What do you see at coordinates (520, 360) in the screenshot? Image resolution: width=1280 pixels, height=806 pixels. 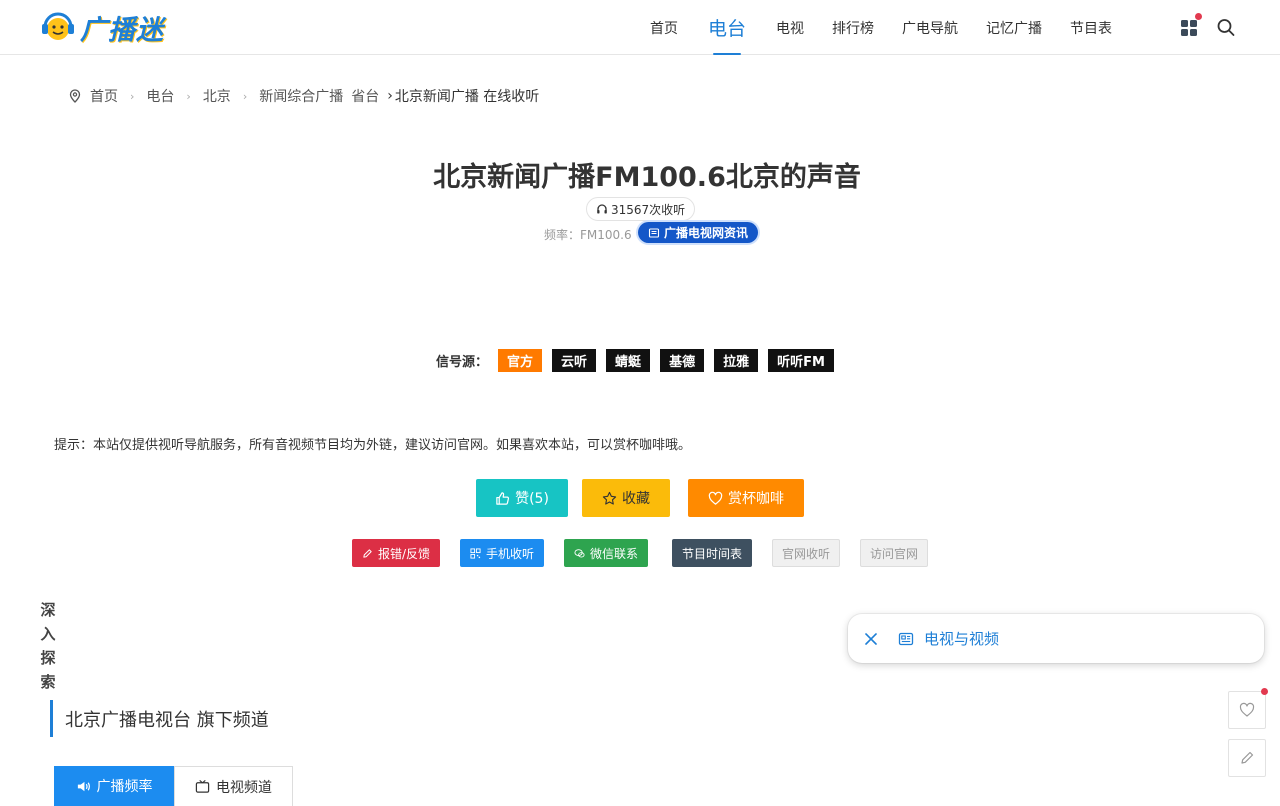 I see `source-official: 官方` at bounding box center [520, 360].